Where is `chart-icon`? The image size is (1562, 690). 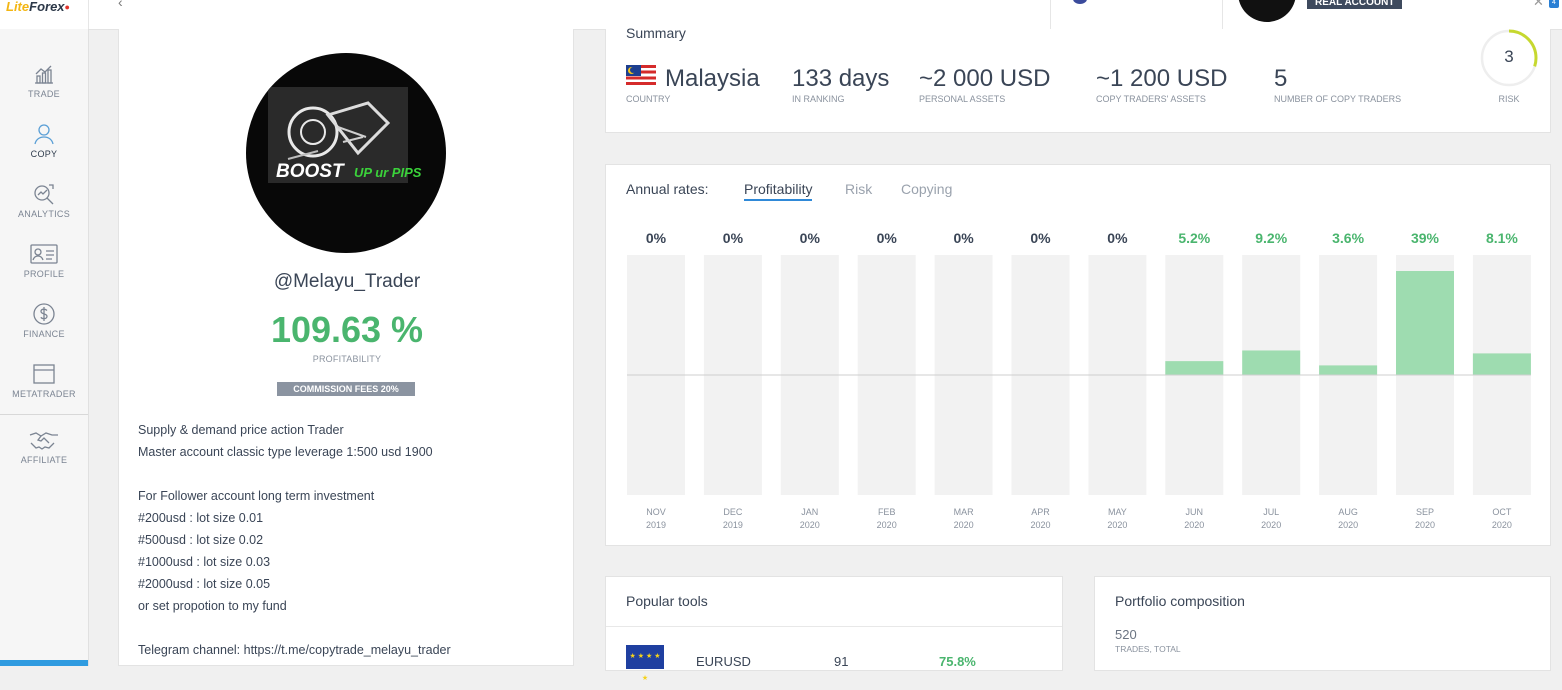
chart-icon is located at coordinates (44, 74).